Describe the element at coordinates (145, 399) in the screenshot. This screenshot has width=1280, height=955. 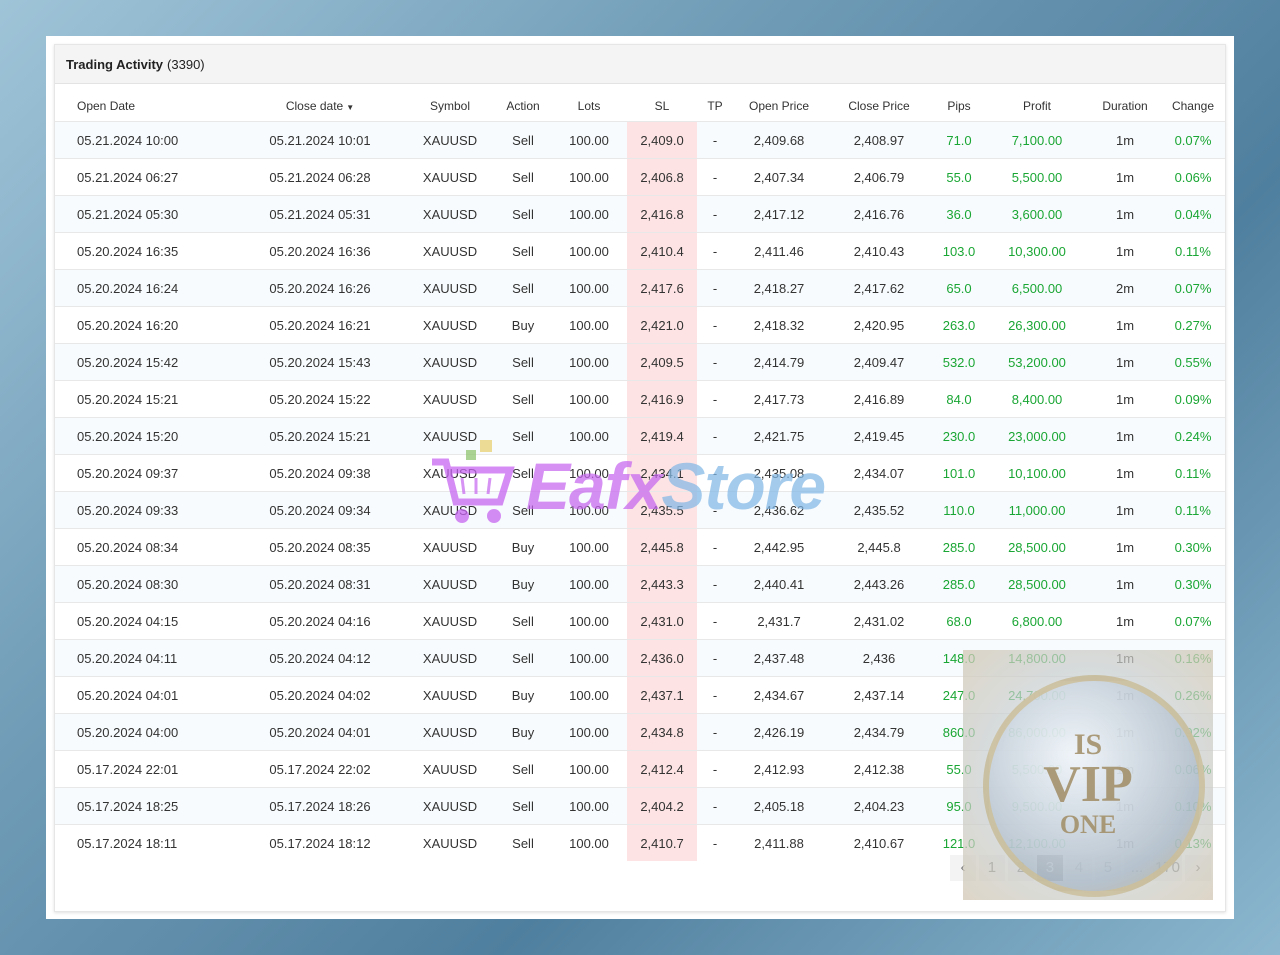
I see `cell-open-date: 05.20.2024 15:21` at that location.